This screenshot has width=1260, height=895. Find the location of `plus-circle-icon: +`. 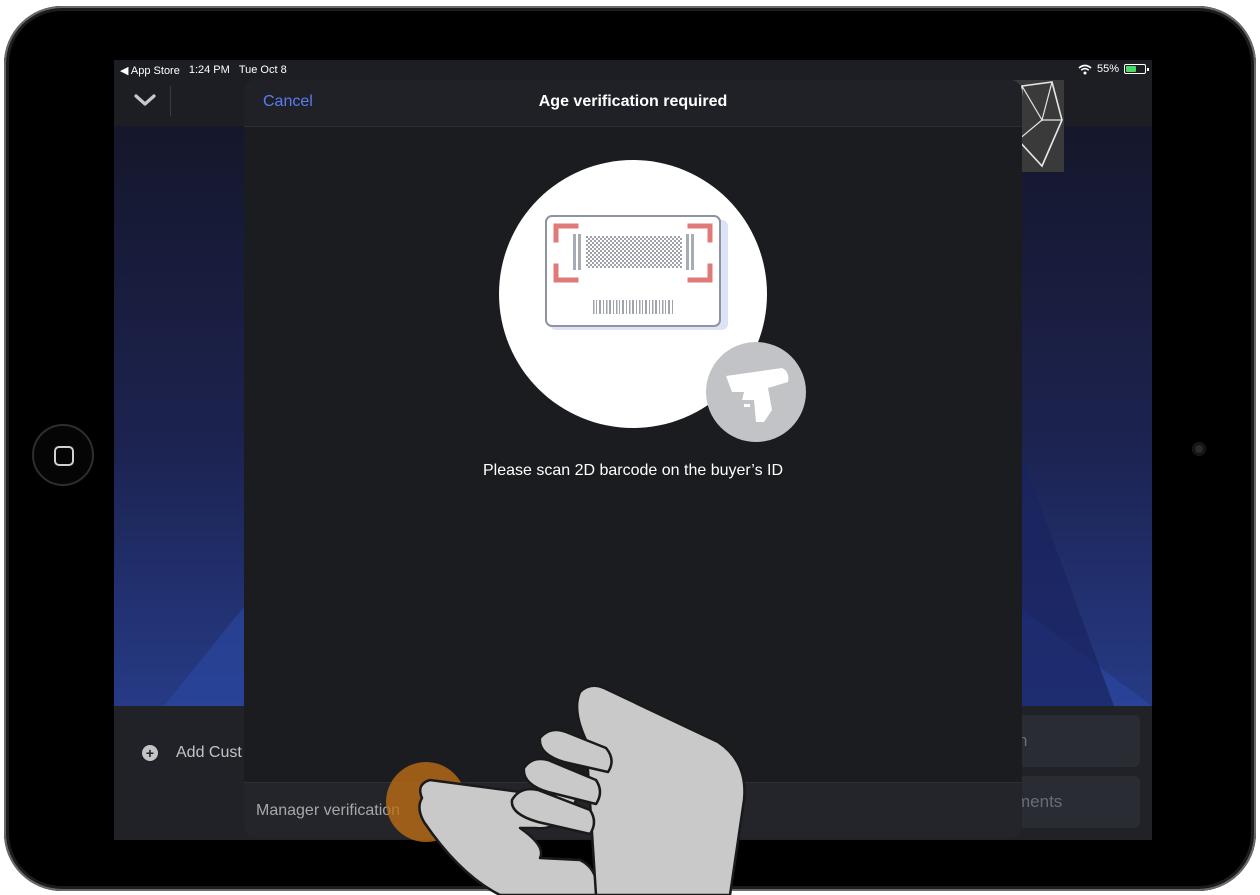

plus-circle-icon: + is located at coordinates (150, 753).